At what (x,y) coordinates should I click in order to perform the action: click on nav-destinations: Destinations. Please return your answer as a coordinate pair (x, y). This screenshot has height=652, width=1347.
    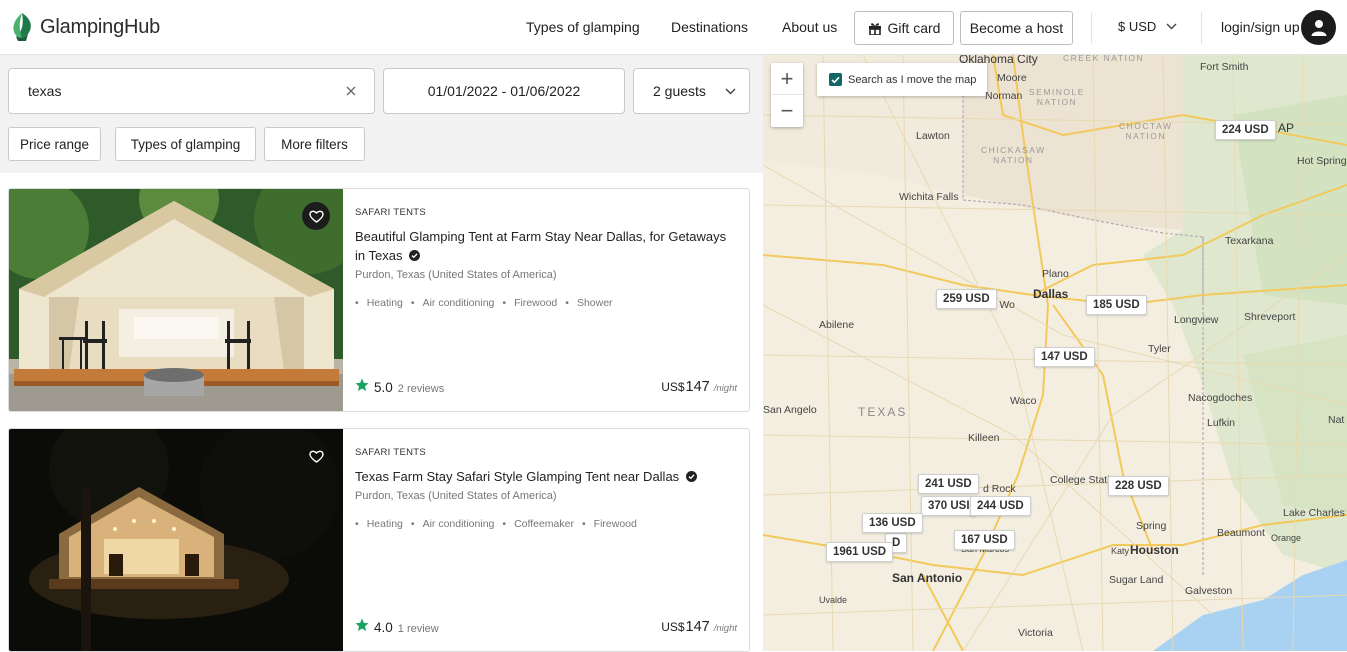
    Looking at the image, I should click on (709, 27).